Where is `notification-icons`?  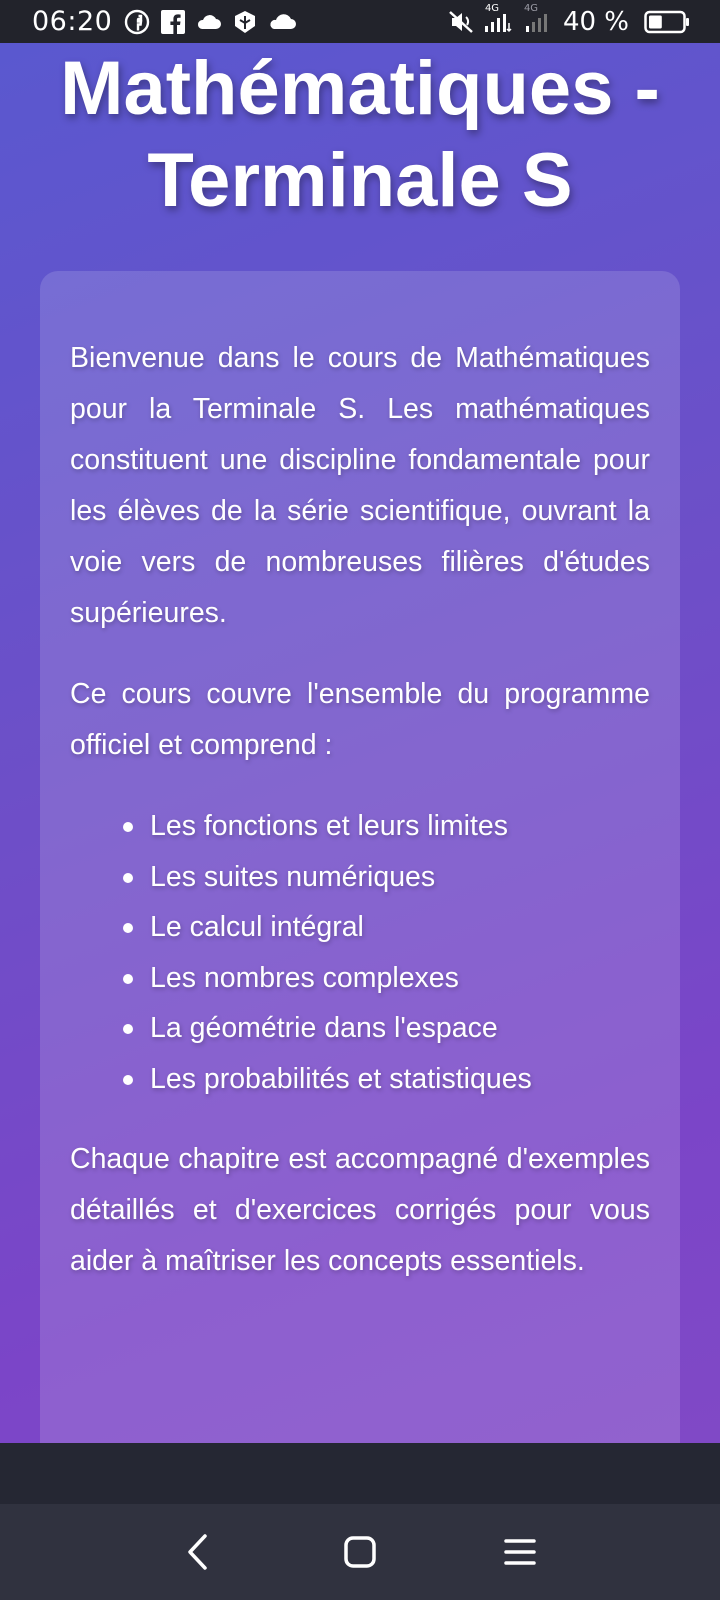 notification-icons is located at coordinates (211, 22).